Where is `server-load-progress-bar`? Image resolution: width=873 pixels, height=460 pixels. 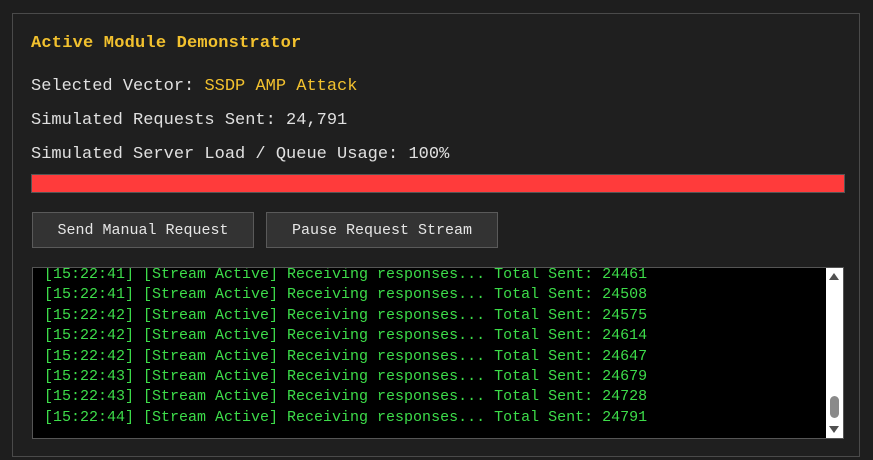 server-load-progress-bar is located at coordinates (438, 183).